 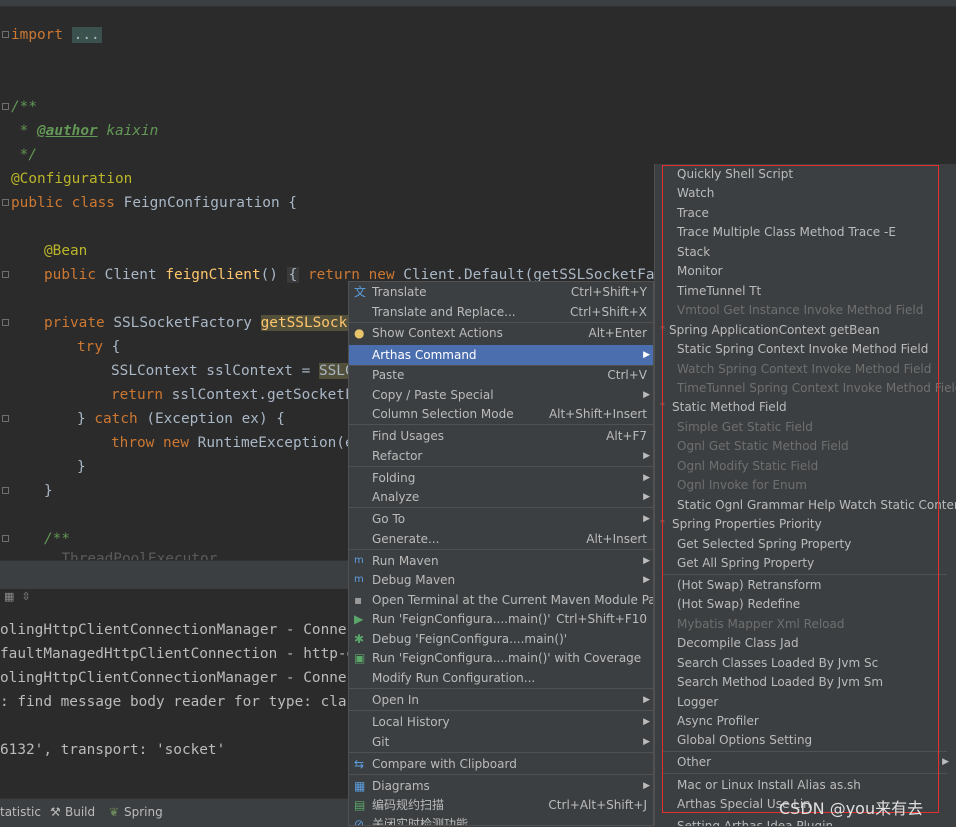 What do you see at coordinates (805, 604) in the screenshot?
I see `submenu-item: (Hot Swap) Redefine` at bounding box center [805, 604].